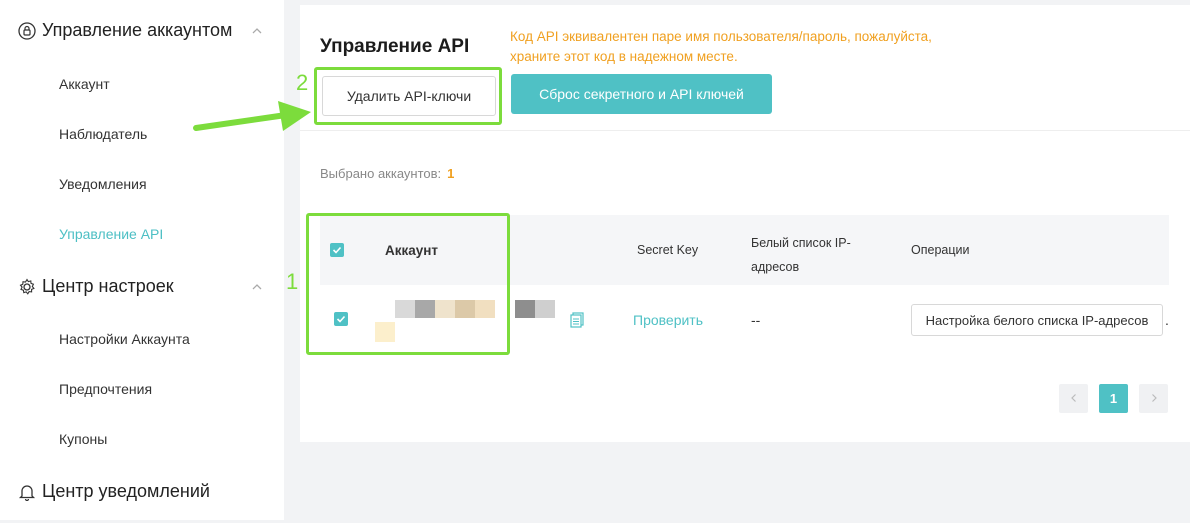 Image resolution: width=1190 pixels, height=523 pixels. I want to click on verify-secret-key-link: Проверить, so click(668, 320).